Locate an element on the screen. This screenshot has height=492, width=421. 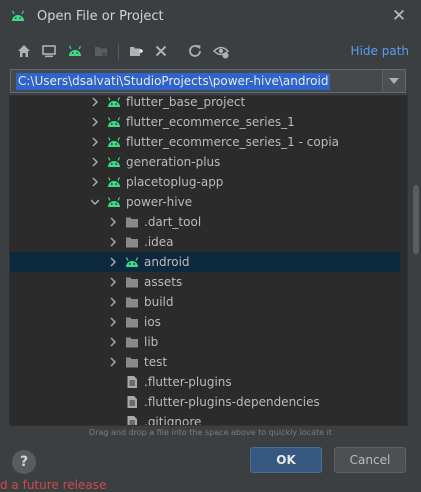
hide-path-link: Hide path is located at coordinates (380, 51).